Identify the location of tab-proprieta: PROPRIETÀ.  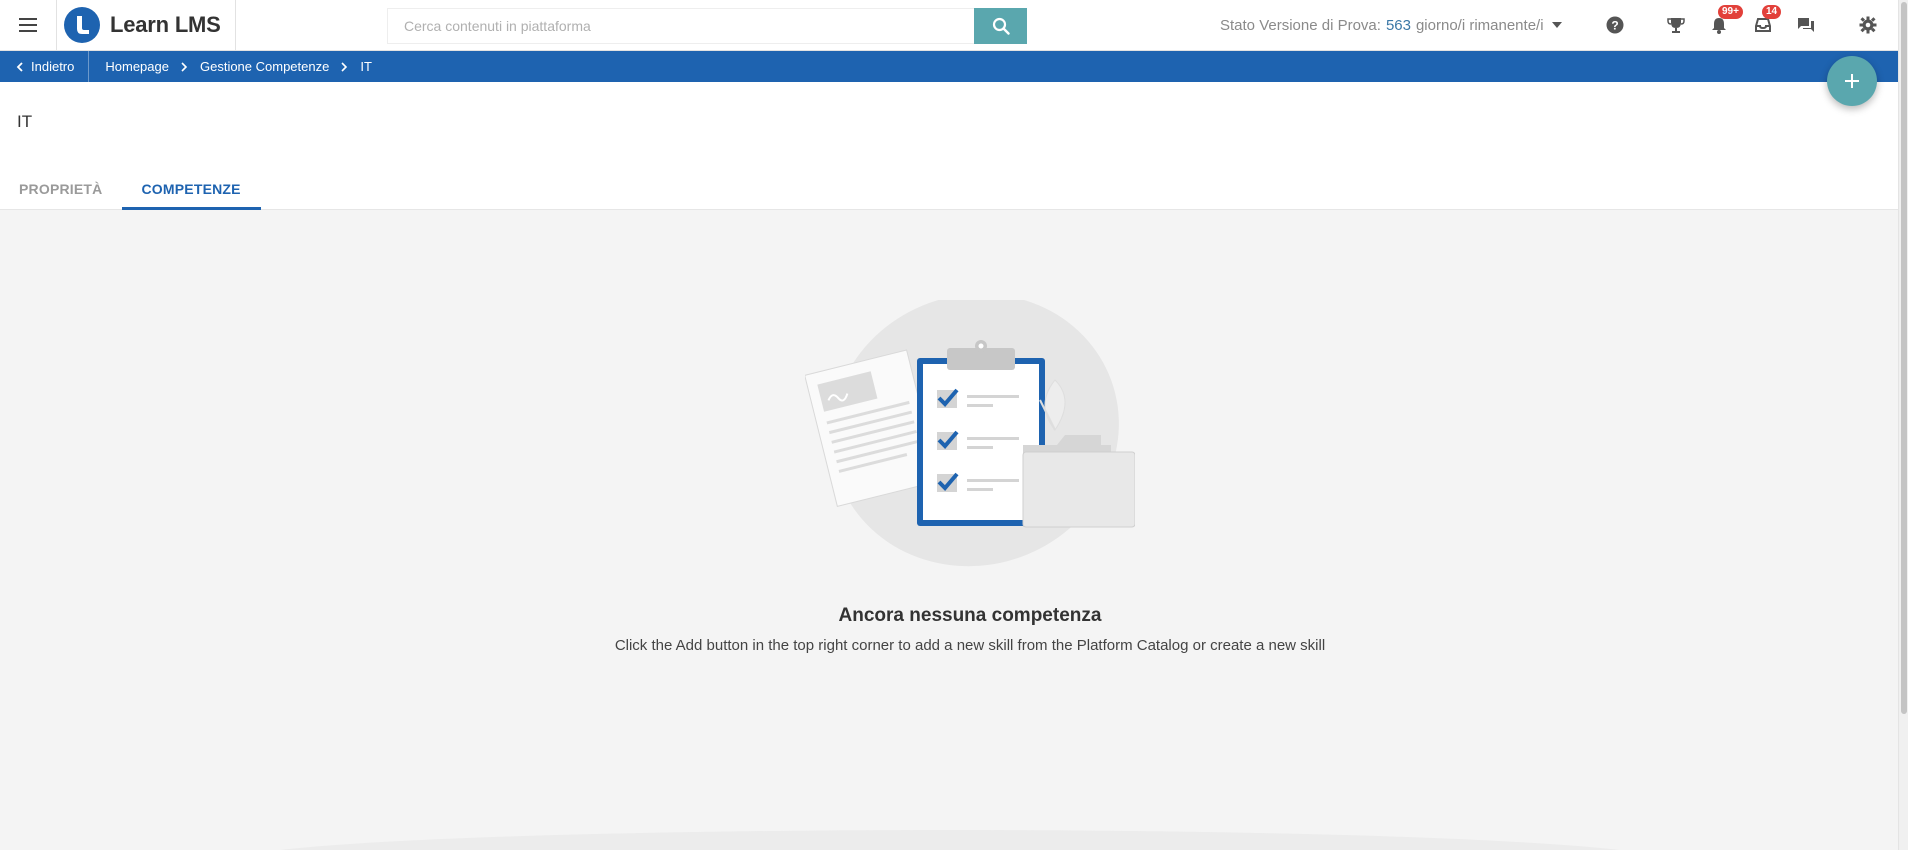
(61, 189).